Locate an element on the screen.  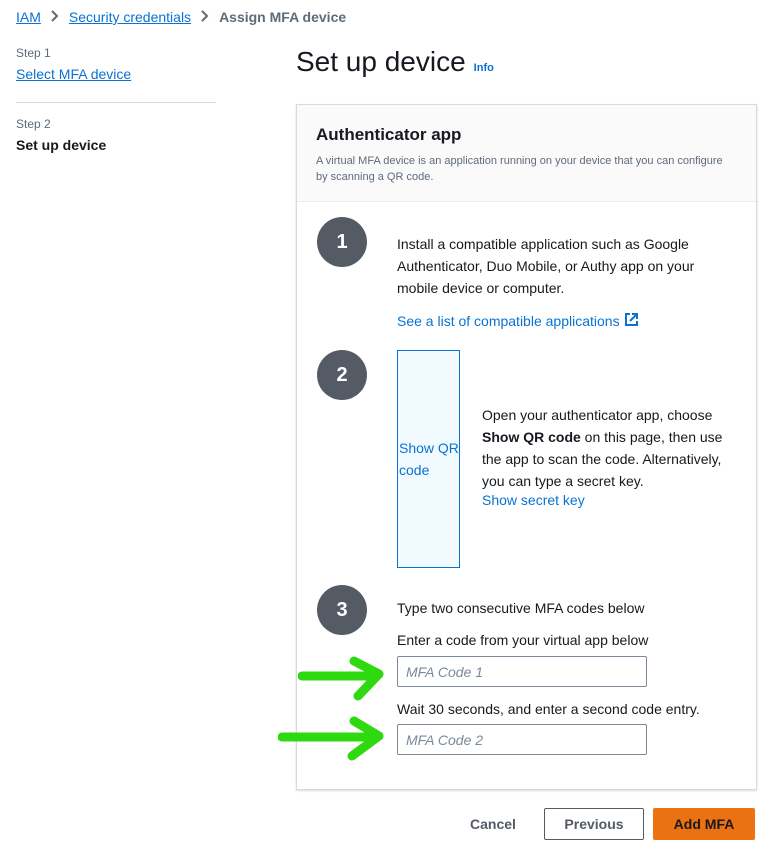
show-secret-key-link: Show secret key is located at coordinates (533, 500).